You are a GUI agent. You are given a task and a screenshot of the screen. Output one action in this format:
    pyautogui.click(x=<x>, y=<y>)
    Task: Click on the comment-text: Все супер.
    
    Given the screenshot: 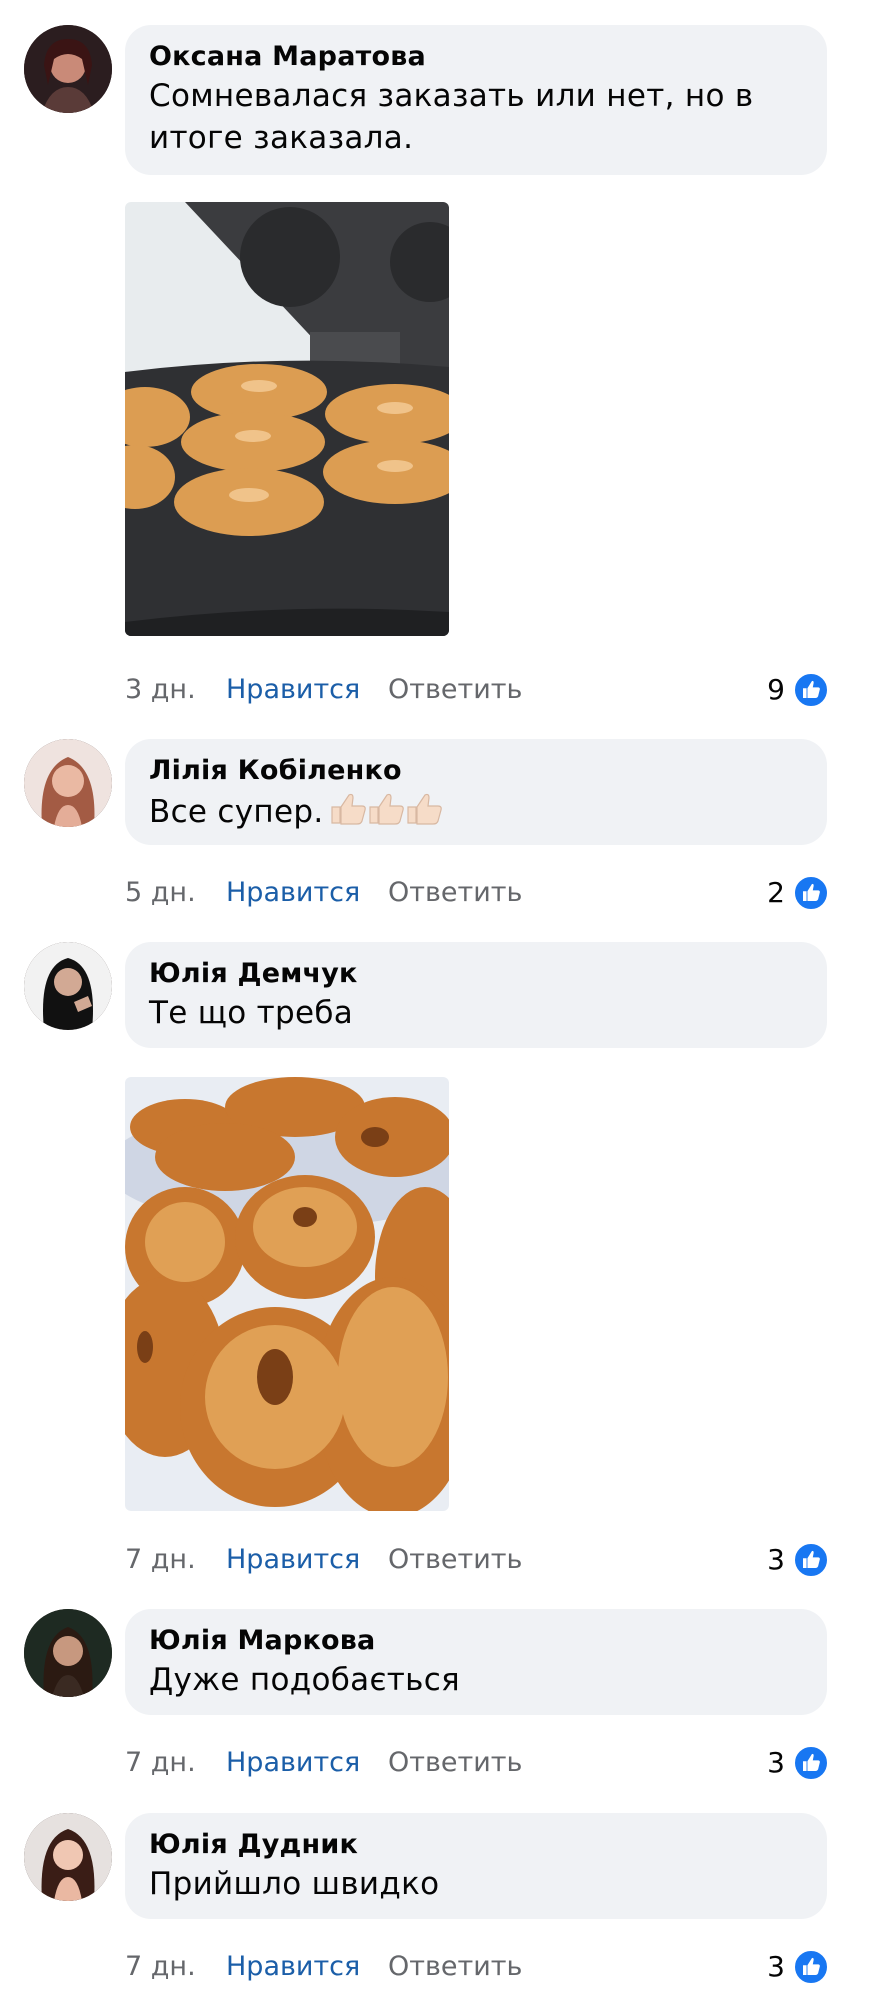 What is the action you would take?
    pyautogui.click(x=476, y=813)
    